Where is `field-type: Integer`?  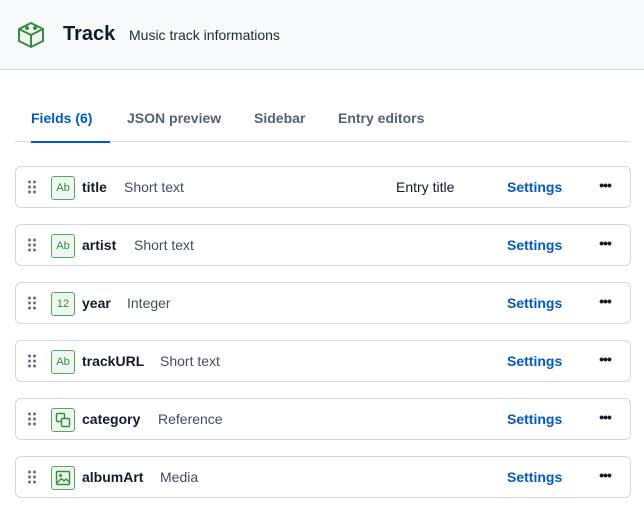
field-type: Integer is located at coordinates (149, 303).